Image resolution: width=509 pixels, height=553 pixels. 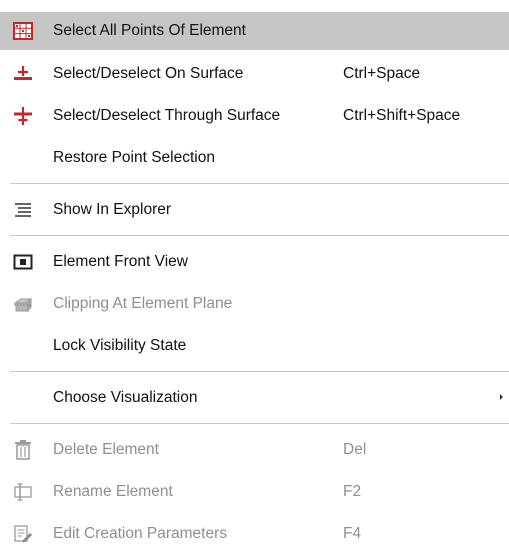 I want to click on menu-item-shortcut: F2, so click(x=352, y=491).